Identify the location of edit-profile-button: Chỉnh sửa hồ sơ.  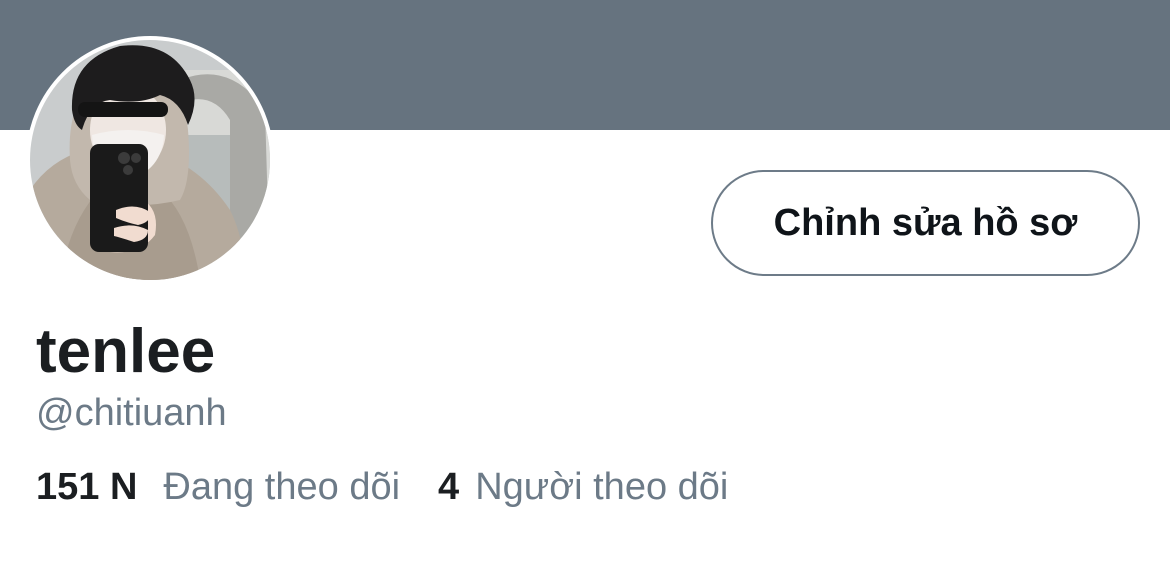
(925, 223).